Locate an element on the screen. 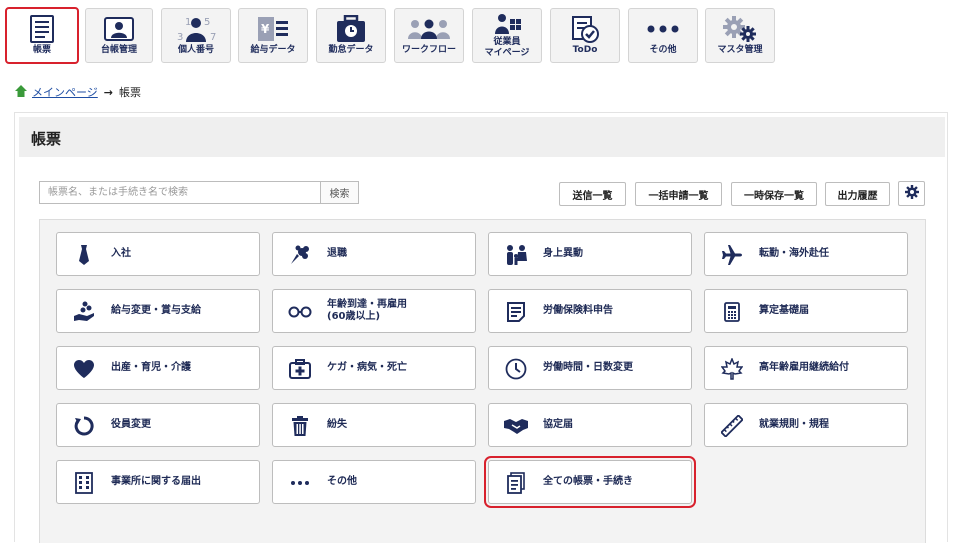 Image resolution: width=960 pixels, height=543 pixels. form-category-label: 退職 is located at coordinates (337, 253).